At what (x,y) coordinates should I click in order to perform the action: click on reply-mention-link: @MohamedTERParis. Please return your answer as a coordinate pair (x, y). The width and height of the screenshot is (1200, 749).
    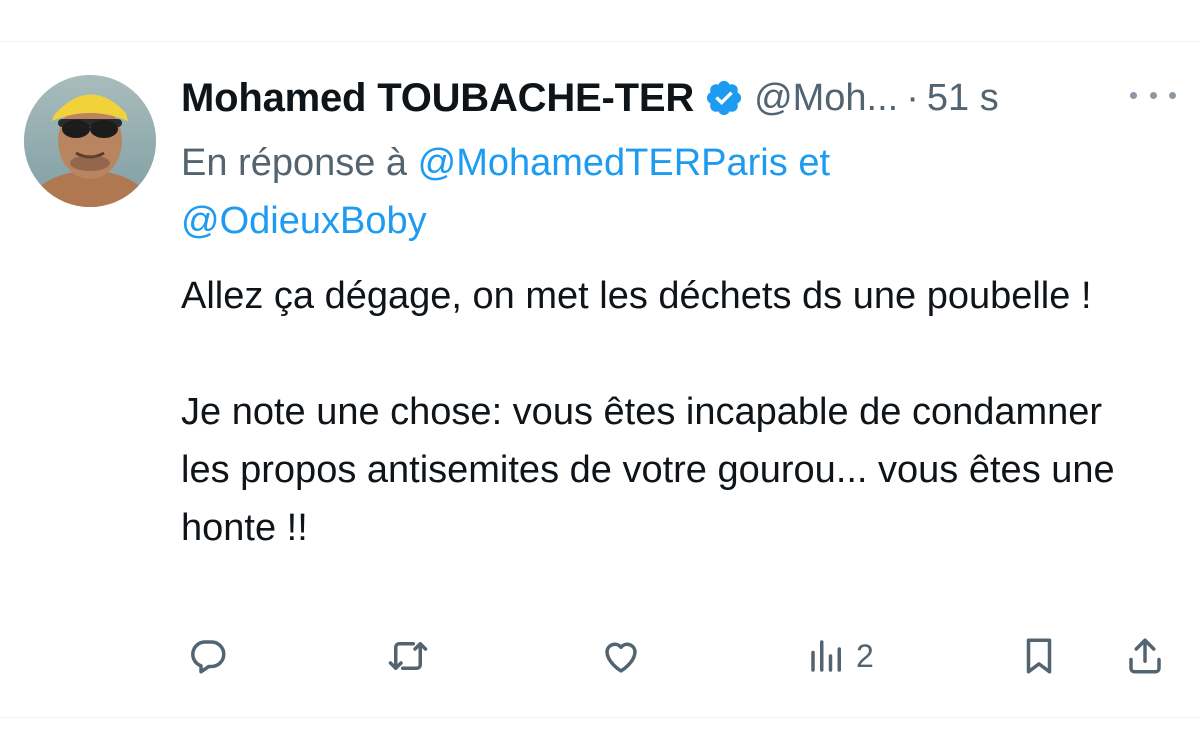
    Looking at the image, I should click on (603, 163).